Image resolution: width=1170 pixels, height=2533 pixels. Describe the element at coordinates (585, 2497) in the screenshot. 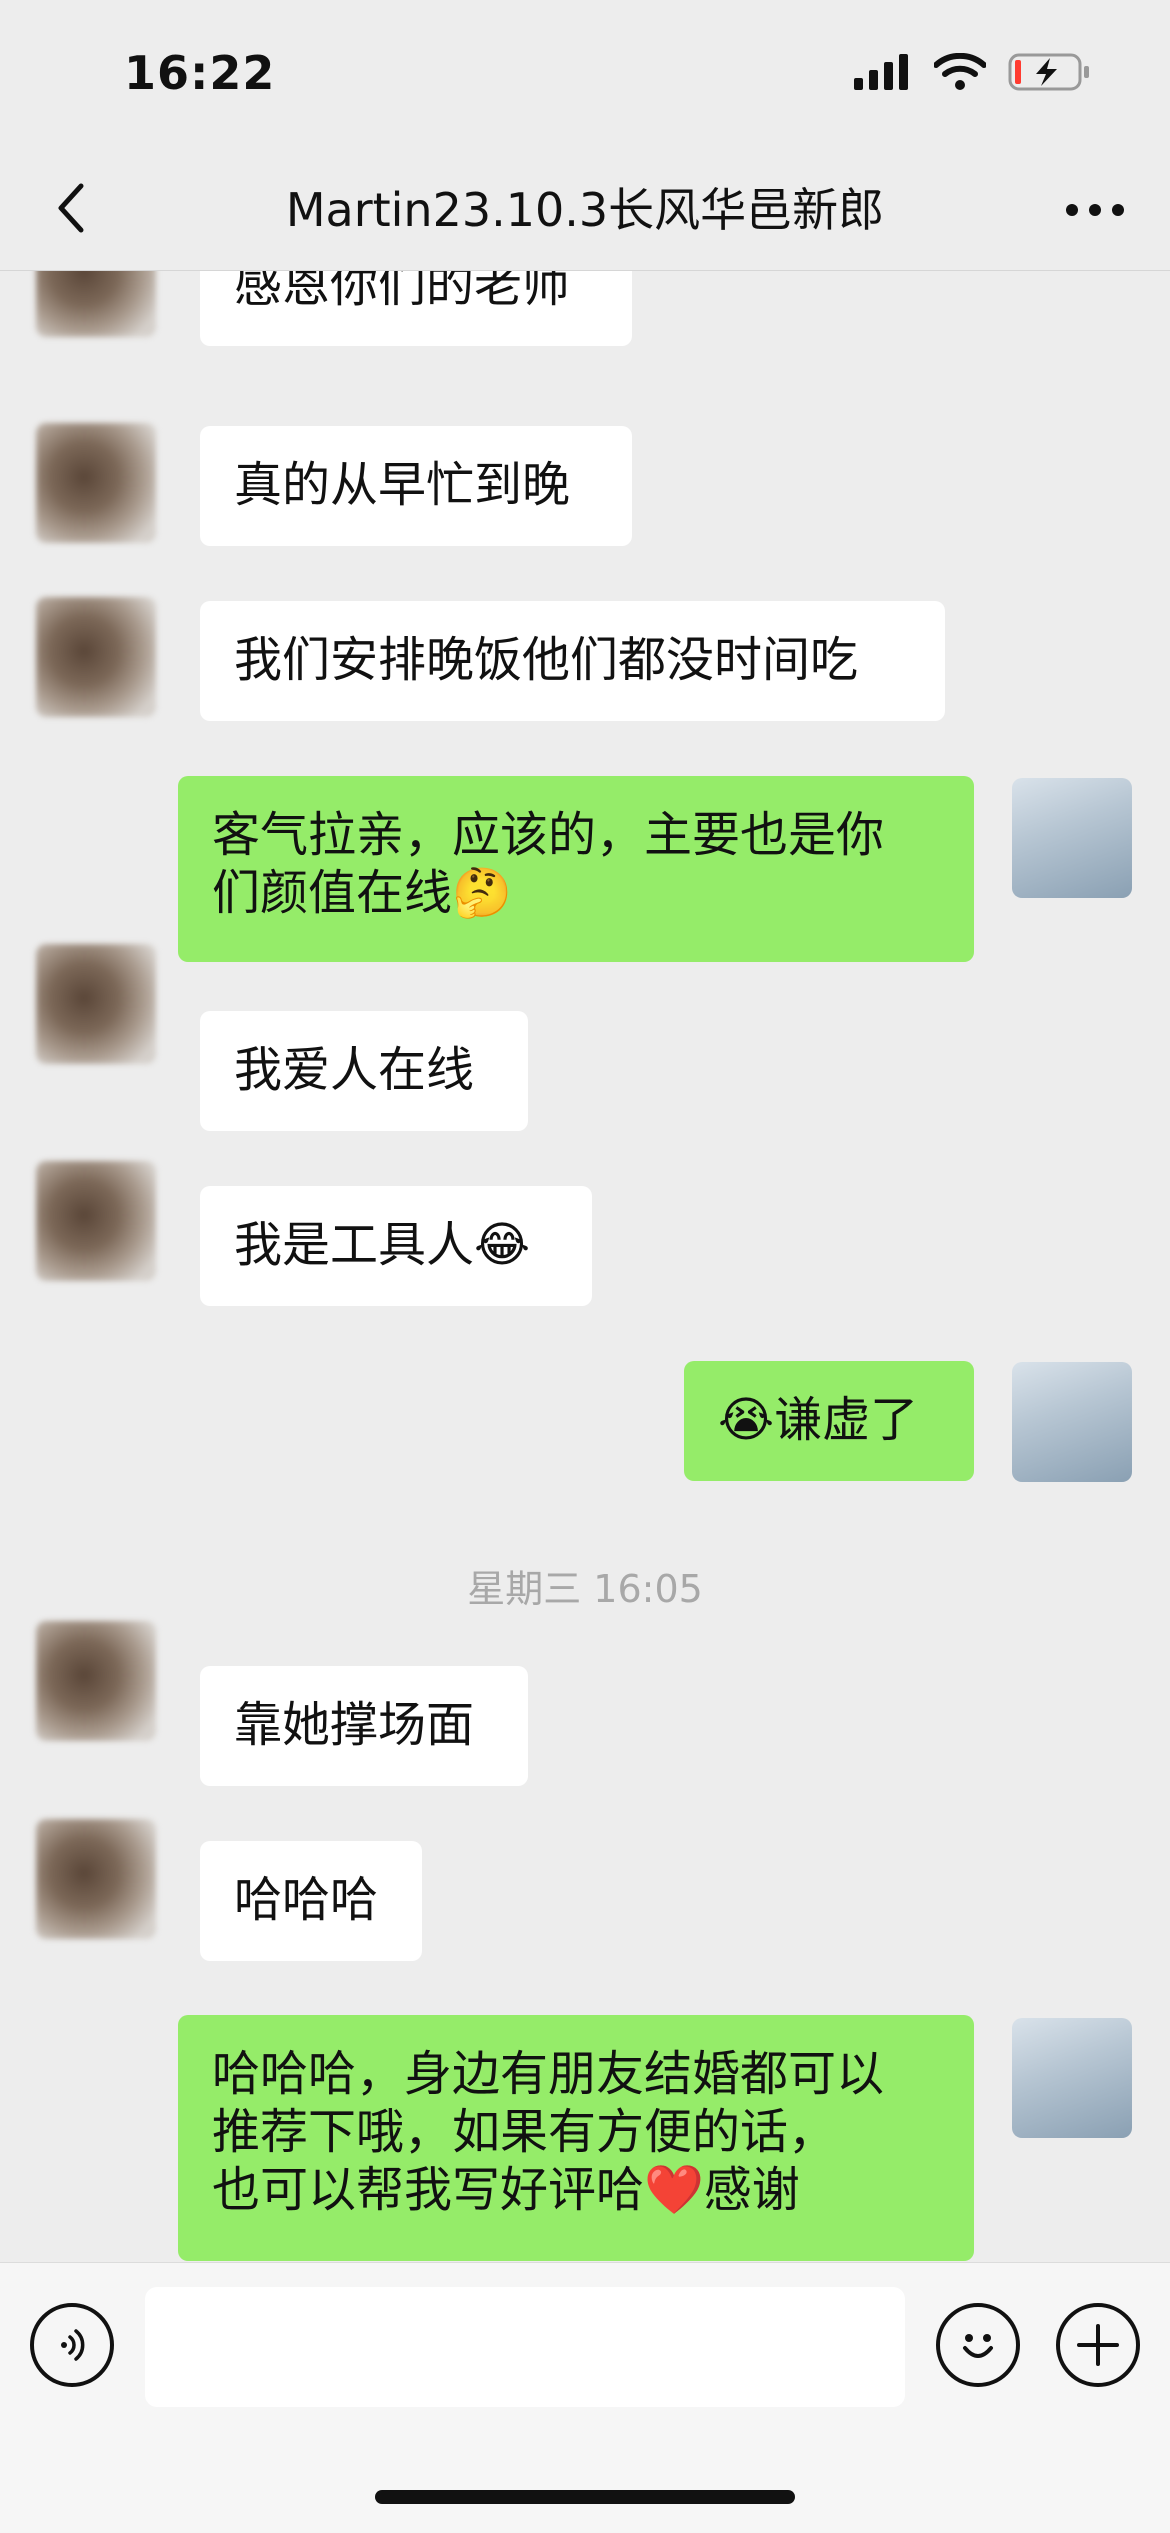

I see `home-indicator` at that location.